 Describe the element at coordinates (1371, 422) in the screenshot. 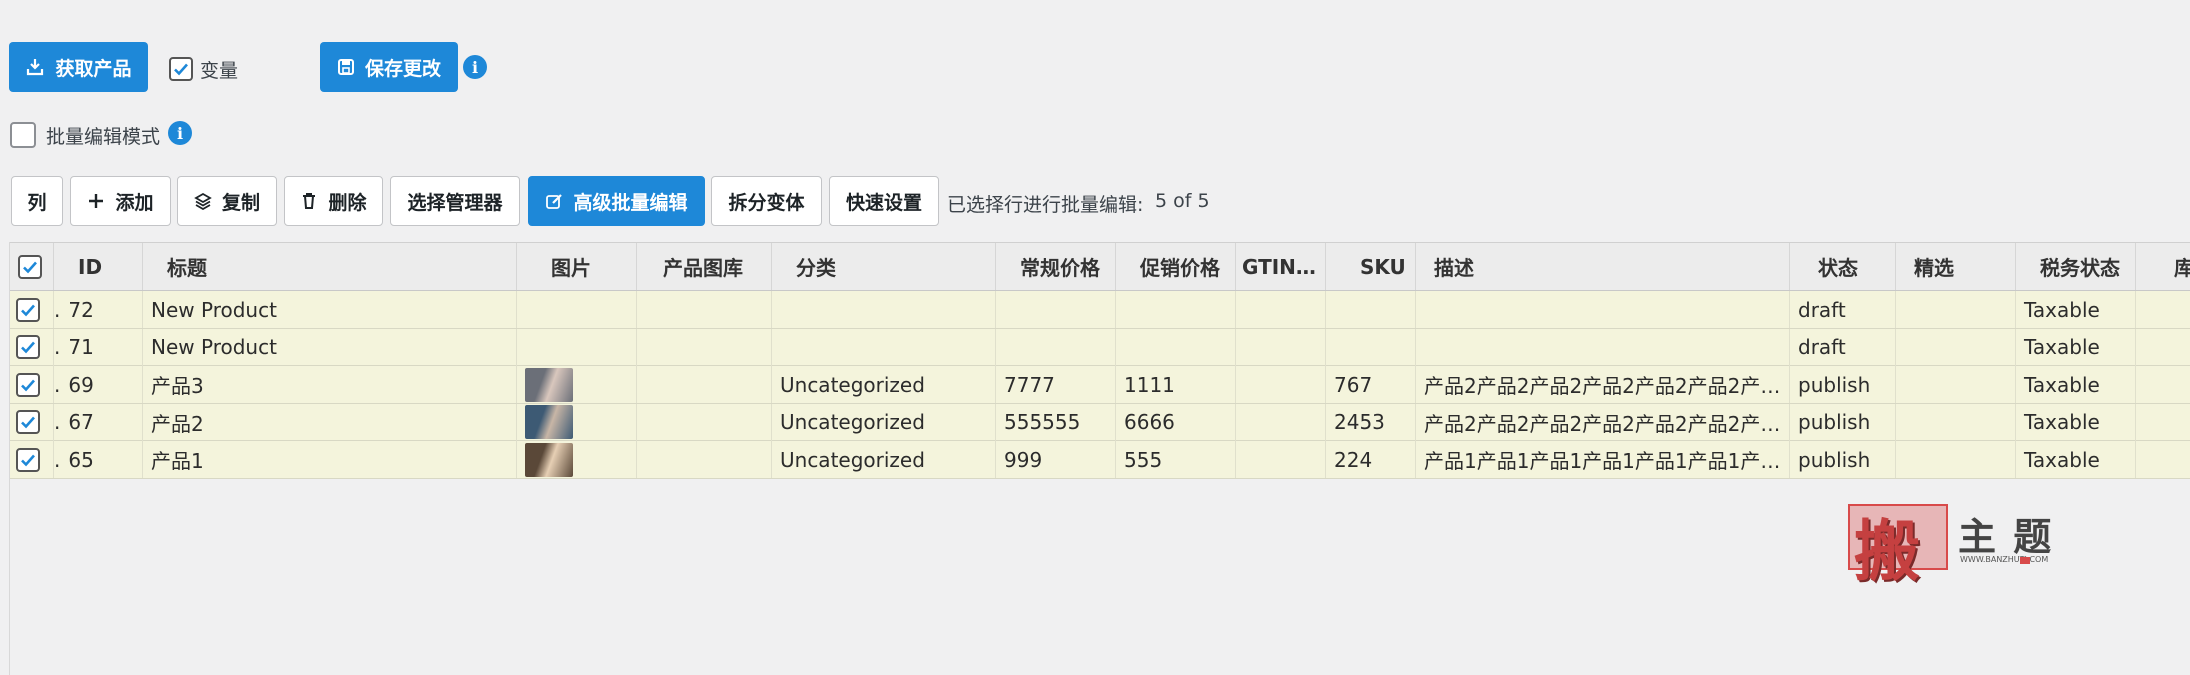

I see `cell-sku: 2453` at that location.